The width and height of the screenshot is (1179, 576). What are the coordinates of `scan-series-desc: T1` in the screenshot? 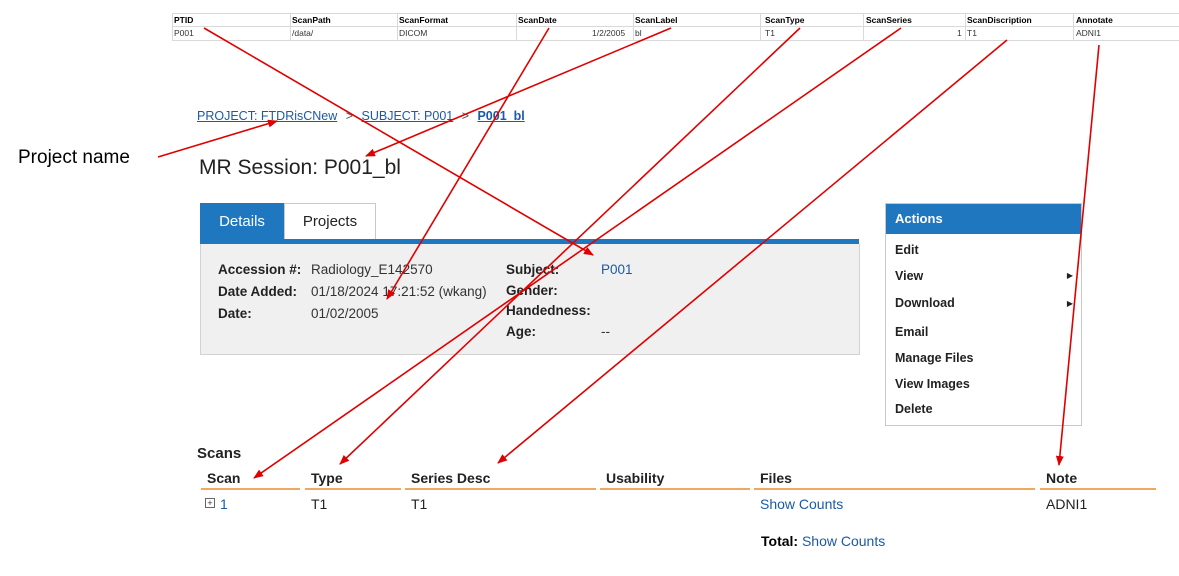 It's located at (419, 504).